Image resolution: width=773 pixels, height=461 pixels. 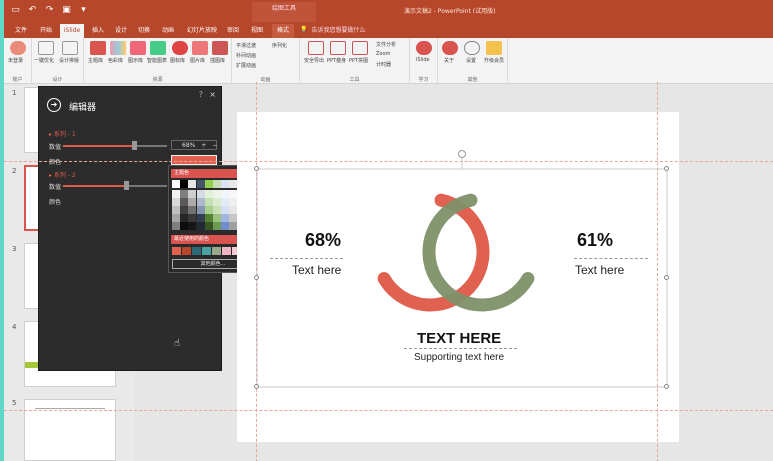 What do you see at coordinates (70, 48) in the screenshot?
I see `layout-icon` at bounding box center [70, 48].